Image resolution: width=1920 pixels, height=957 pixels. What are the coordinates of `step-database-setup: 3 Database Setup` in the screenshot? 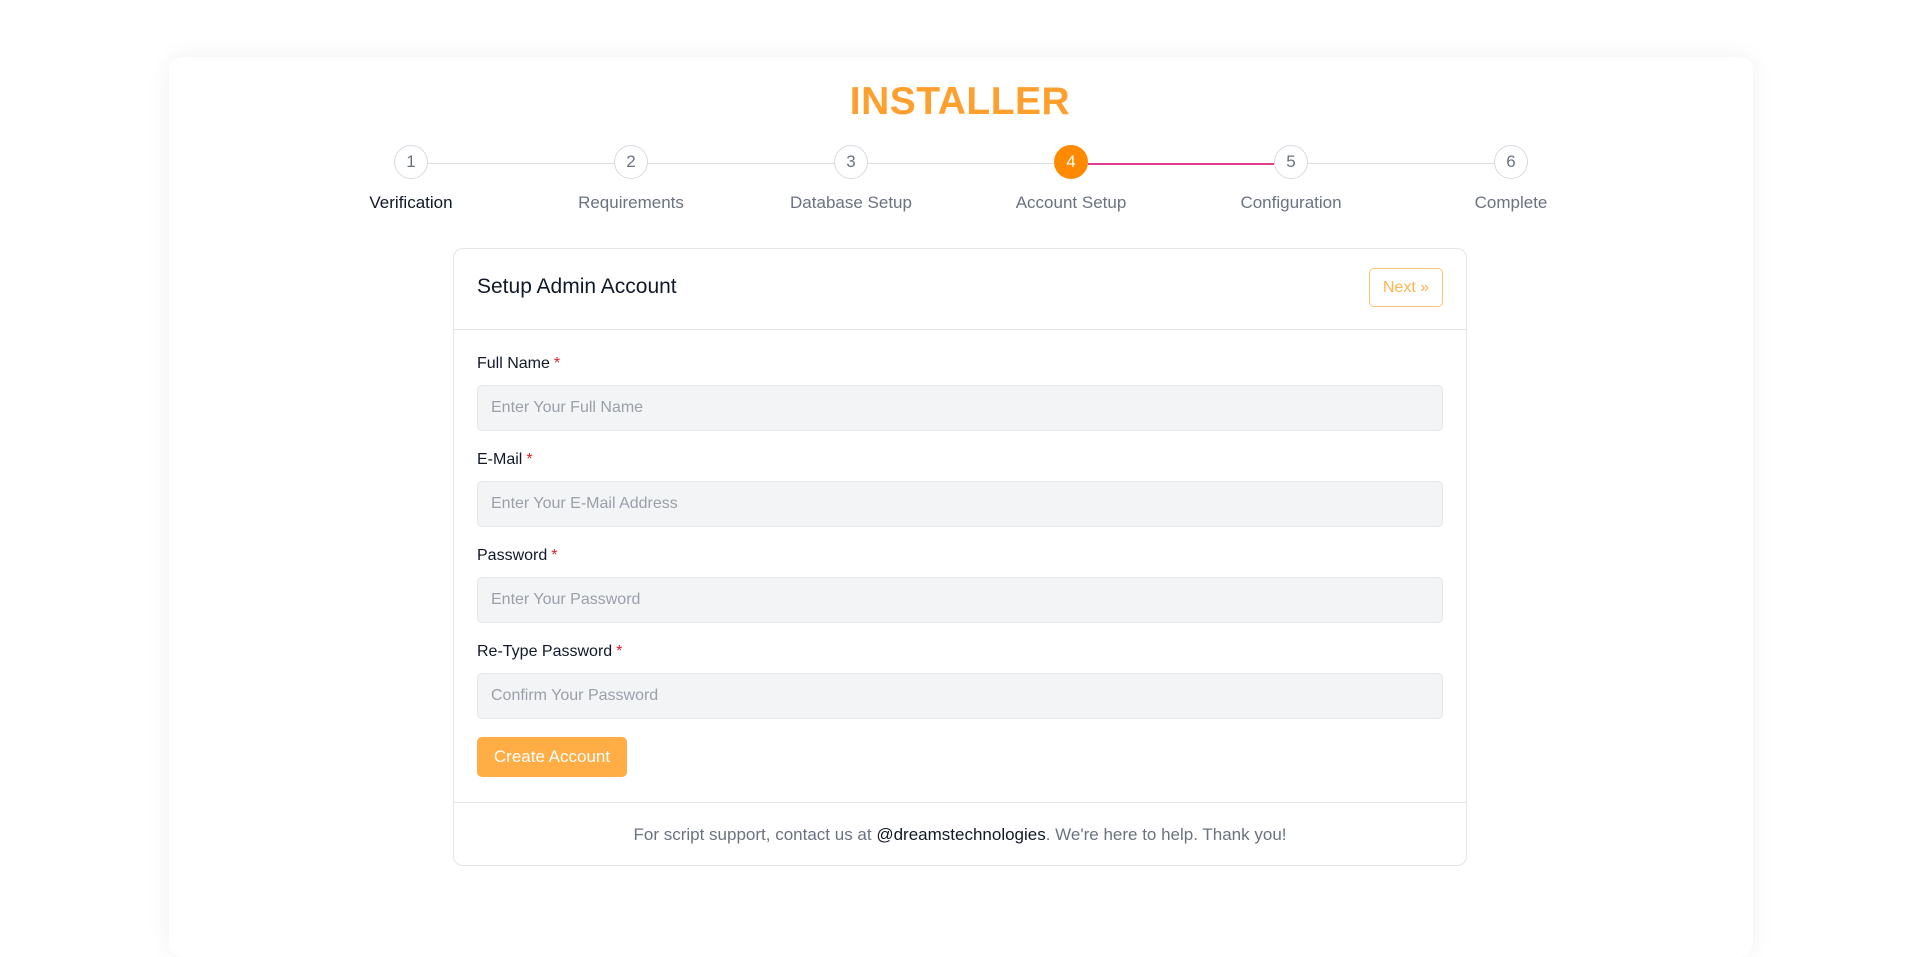 It's located at (851, 179).